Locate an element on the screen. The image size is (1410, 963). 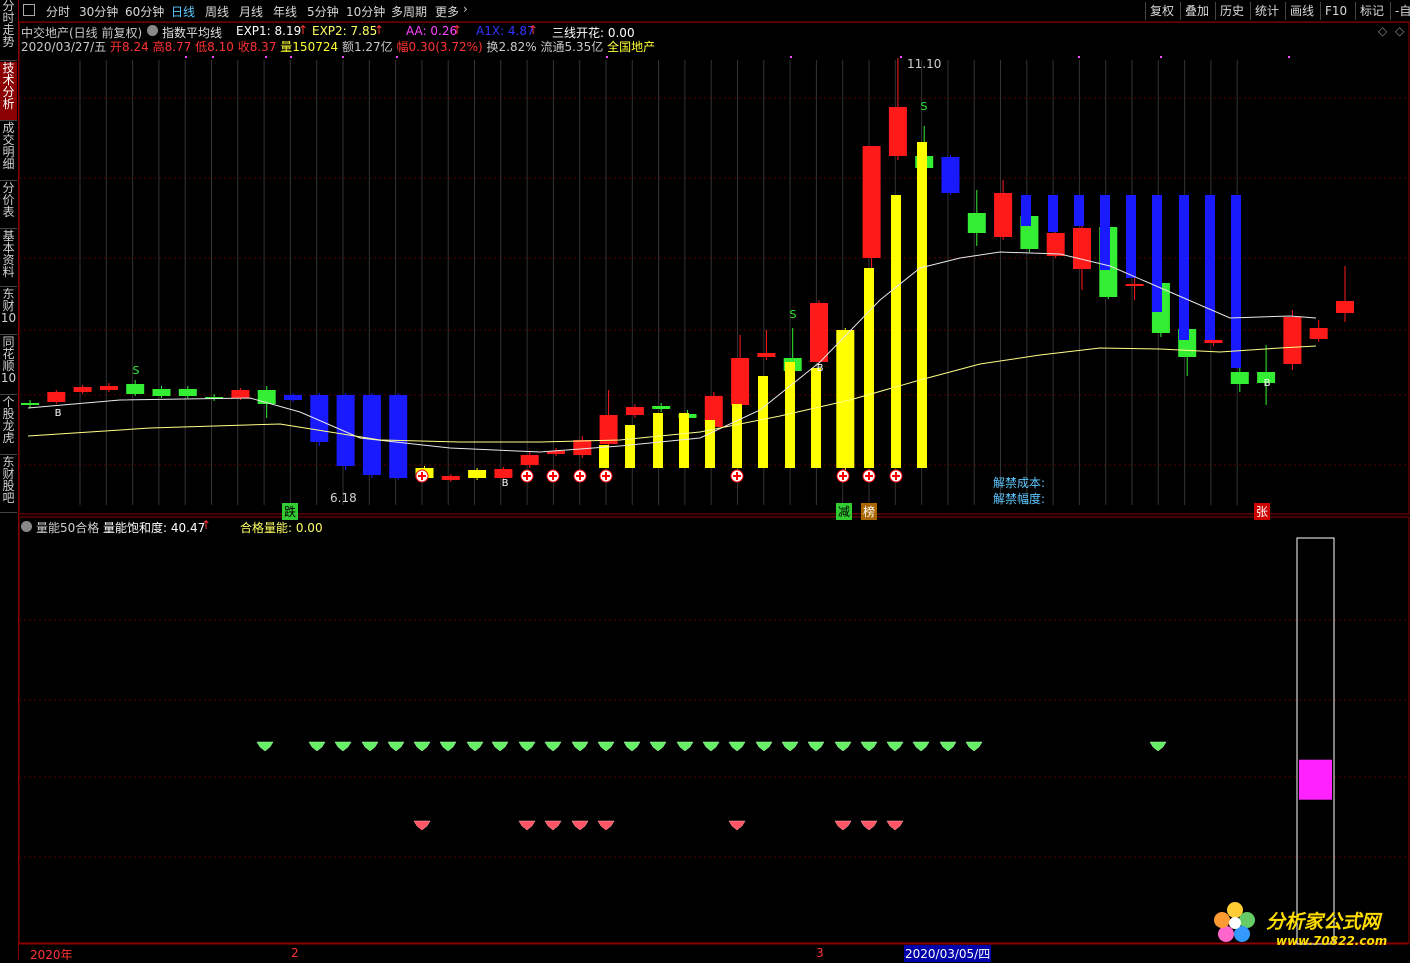
event-marker-jian: 减 is located at coordinates (844, 511).